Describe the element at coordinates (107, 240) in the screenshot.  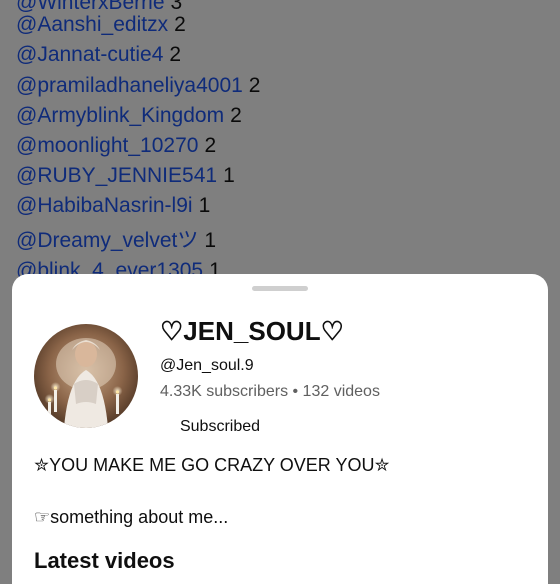
I see `mention-handle-link: @Dreamy_velvetツ` at that location.